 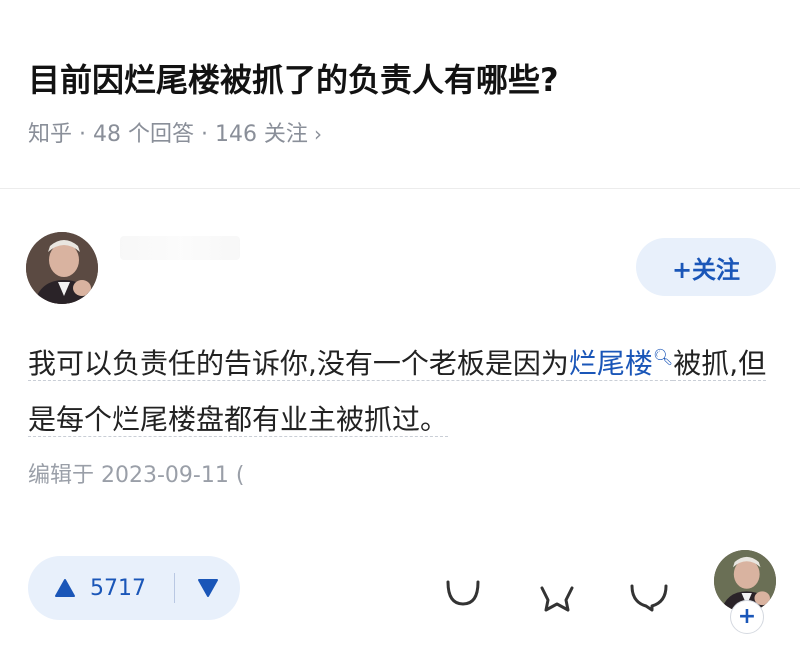 I want to click on comment-button, so click(x=463, y=591).